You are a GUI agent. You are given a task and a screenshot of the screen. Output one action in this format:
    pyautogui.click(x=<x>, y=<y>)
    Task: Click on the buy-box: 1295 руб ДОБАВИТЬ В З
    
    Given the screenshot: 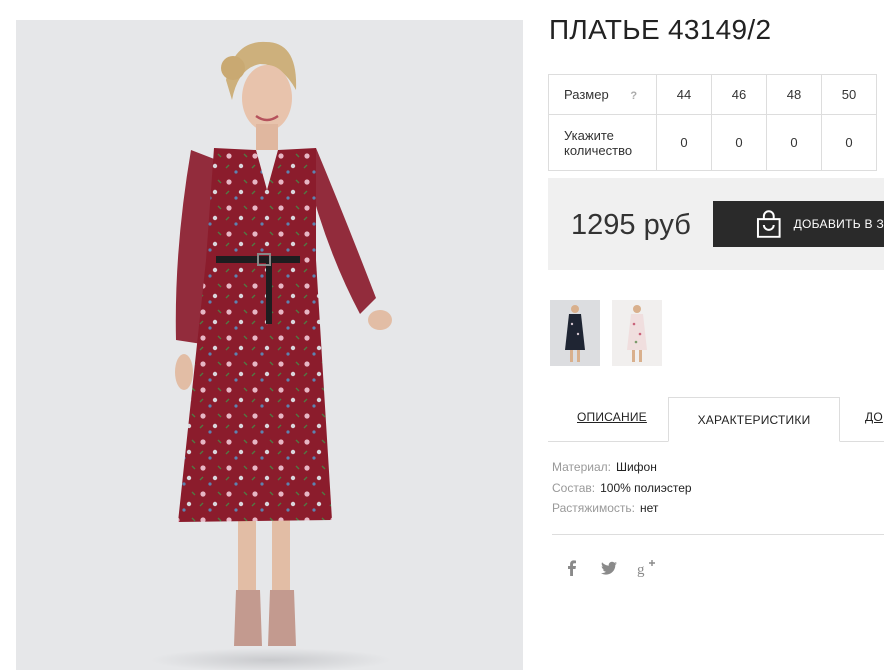 What is the action you would take?
    pyautogui.click(x=716, y=224)
    